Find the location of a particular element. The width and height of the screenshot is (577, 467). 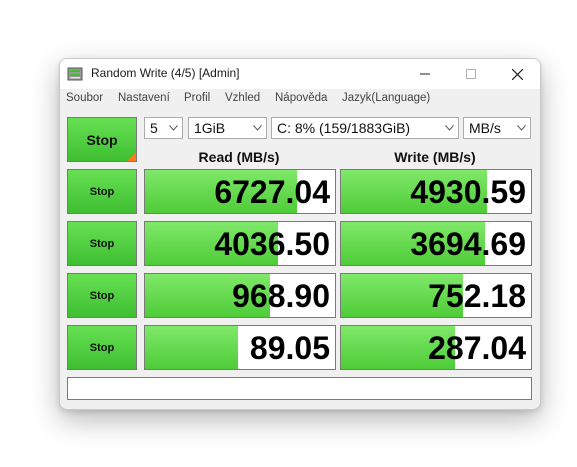

stop-all-button: Stop is located at coordinates (102, 139).